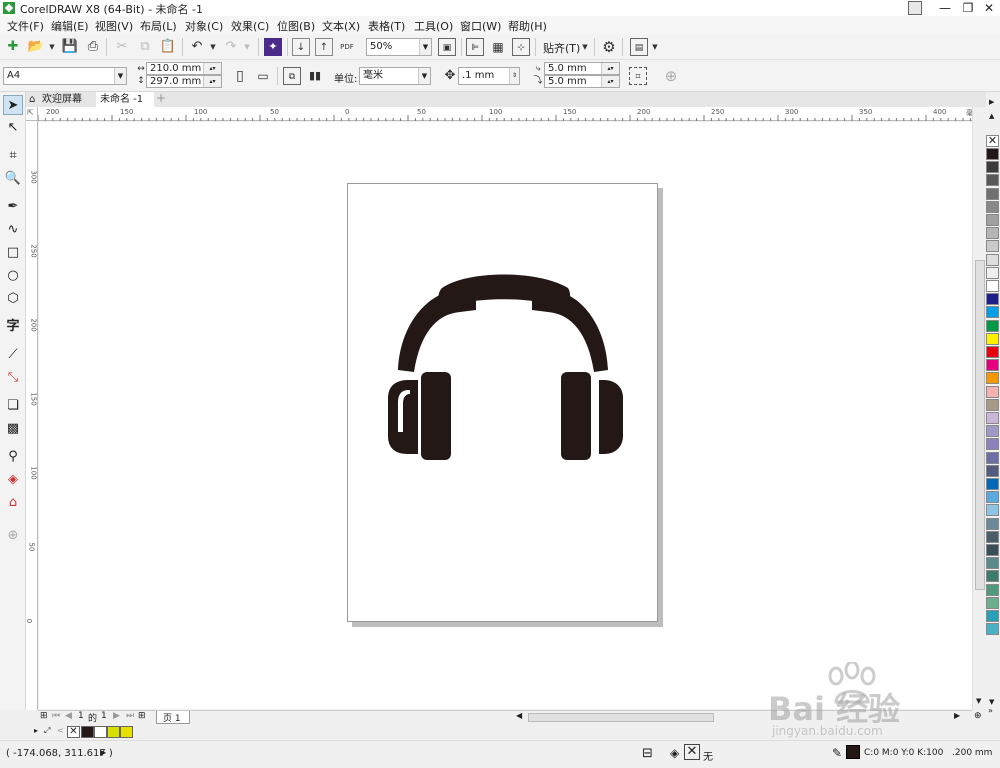 Image resolution: width=1000 pixels, height=768 pixels. I want to click on palette-scroll-down-icon: ▼, so click(991, 702).